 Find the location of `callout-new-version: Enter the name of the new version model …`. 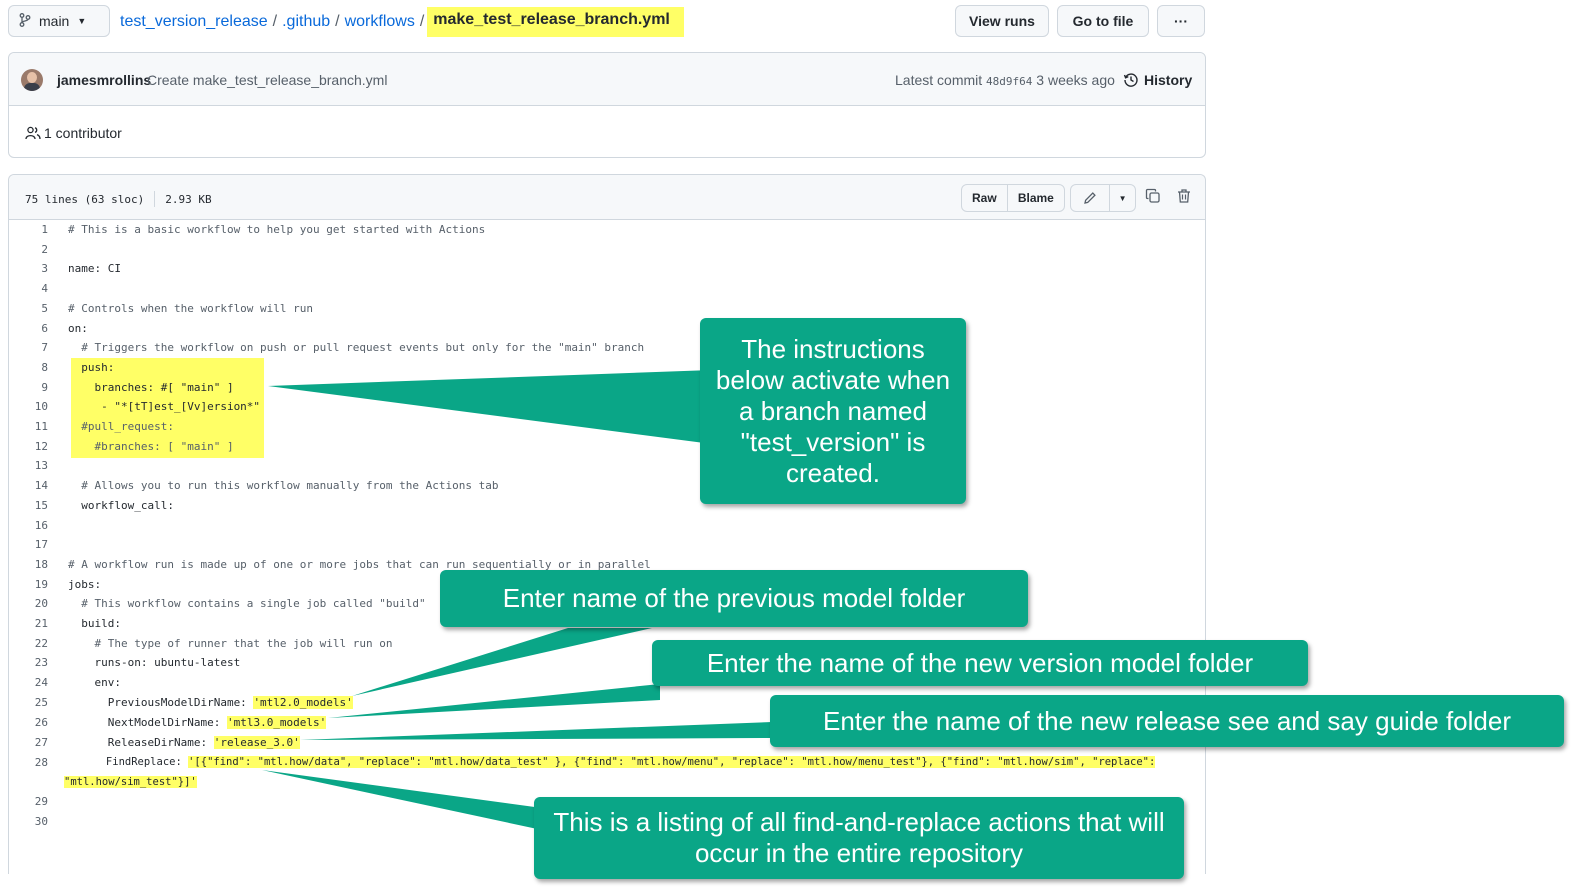

callout-new-version: Enter the name of the new version model … is located at coordinates (980, 663).